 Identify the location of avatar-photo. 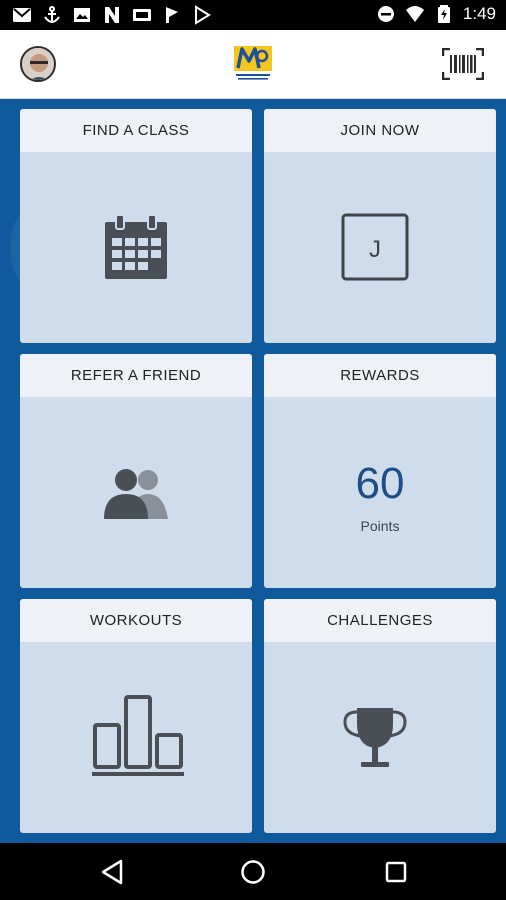
(38, 64).